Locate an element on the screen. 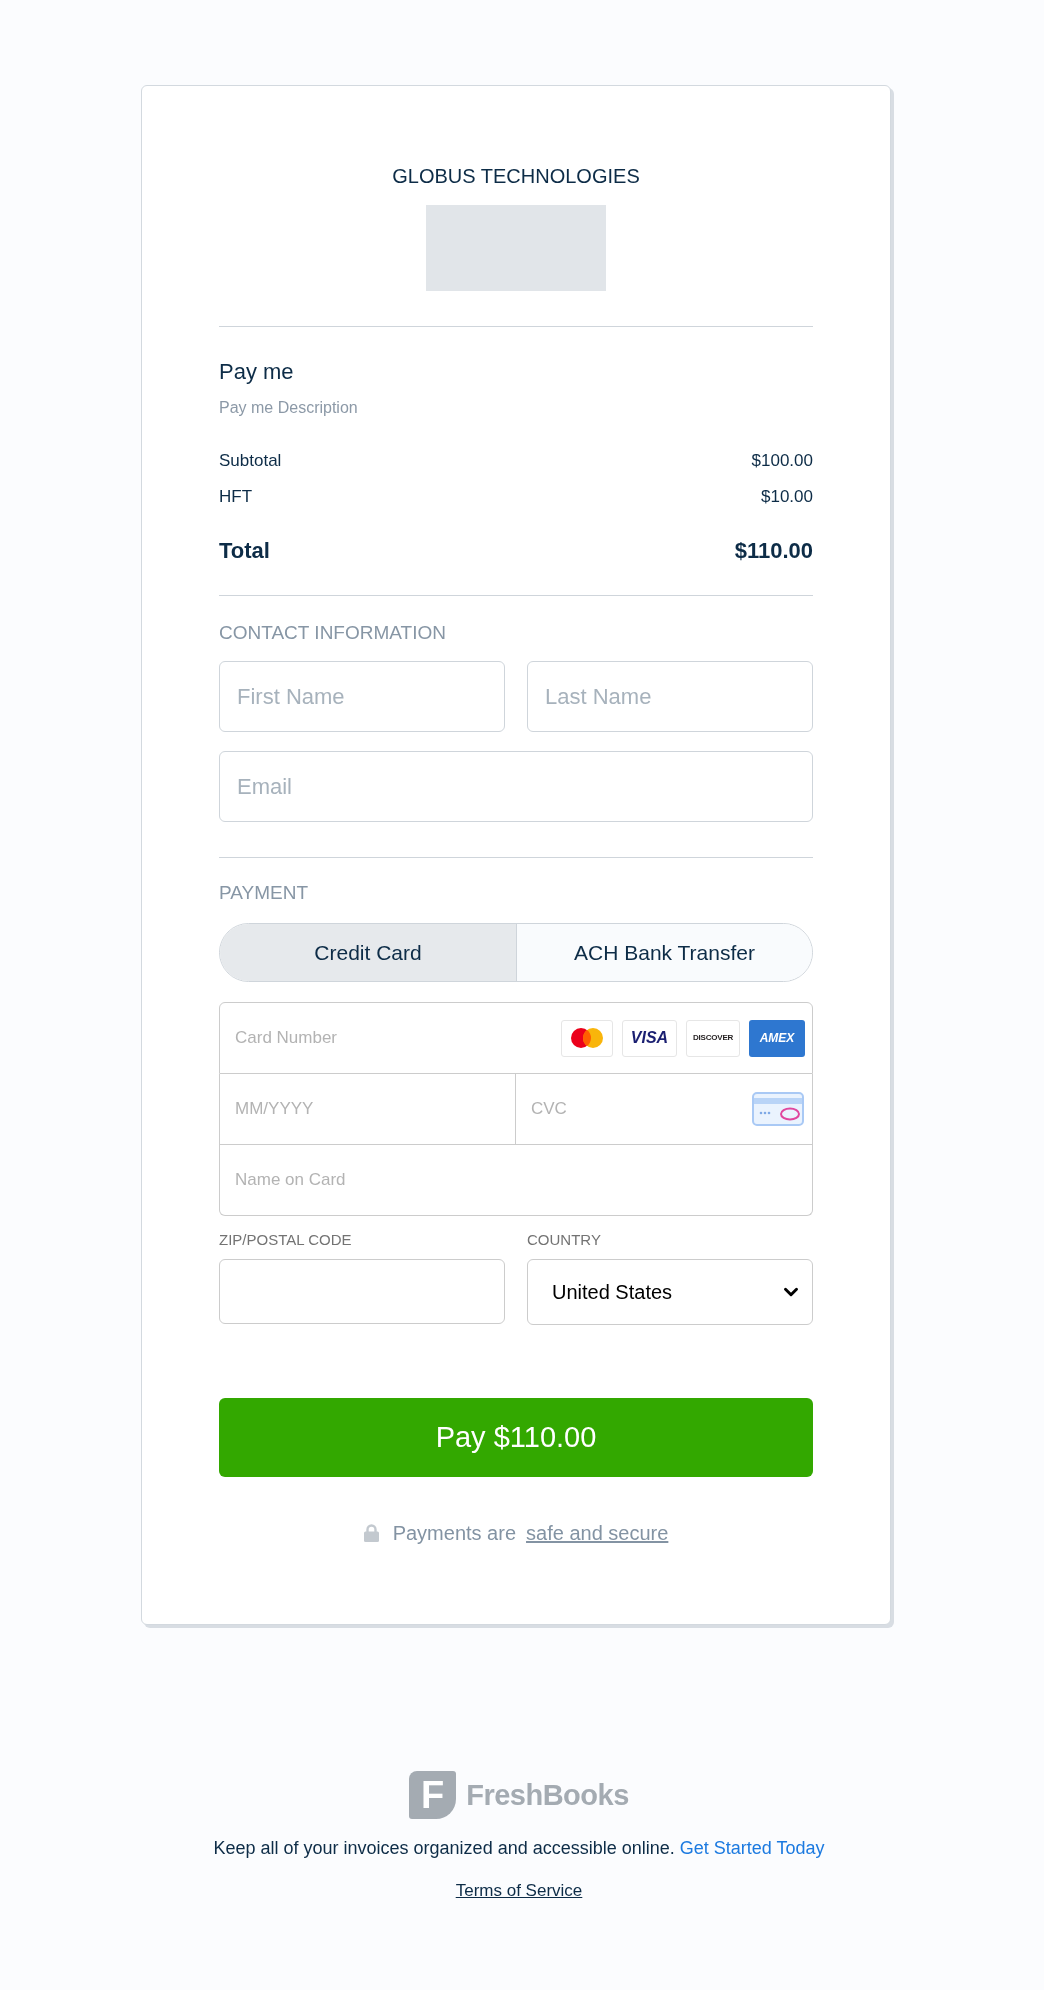 This screenshot has width=1044, height=1990. section-heading: PAYMENT is located at coordinates (264, 893).